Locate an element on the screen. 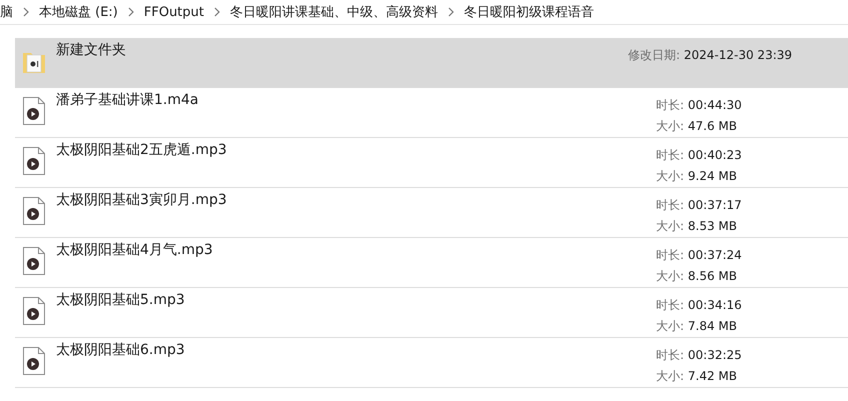 Image resolution: width=848 pixels, height=401 pixels. file-name: 潘弟子基础讲课1.m4a is located at coordinates (127, 100).